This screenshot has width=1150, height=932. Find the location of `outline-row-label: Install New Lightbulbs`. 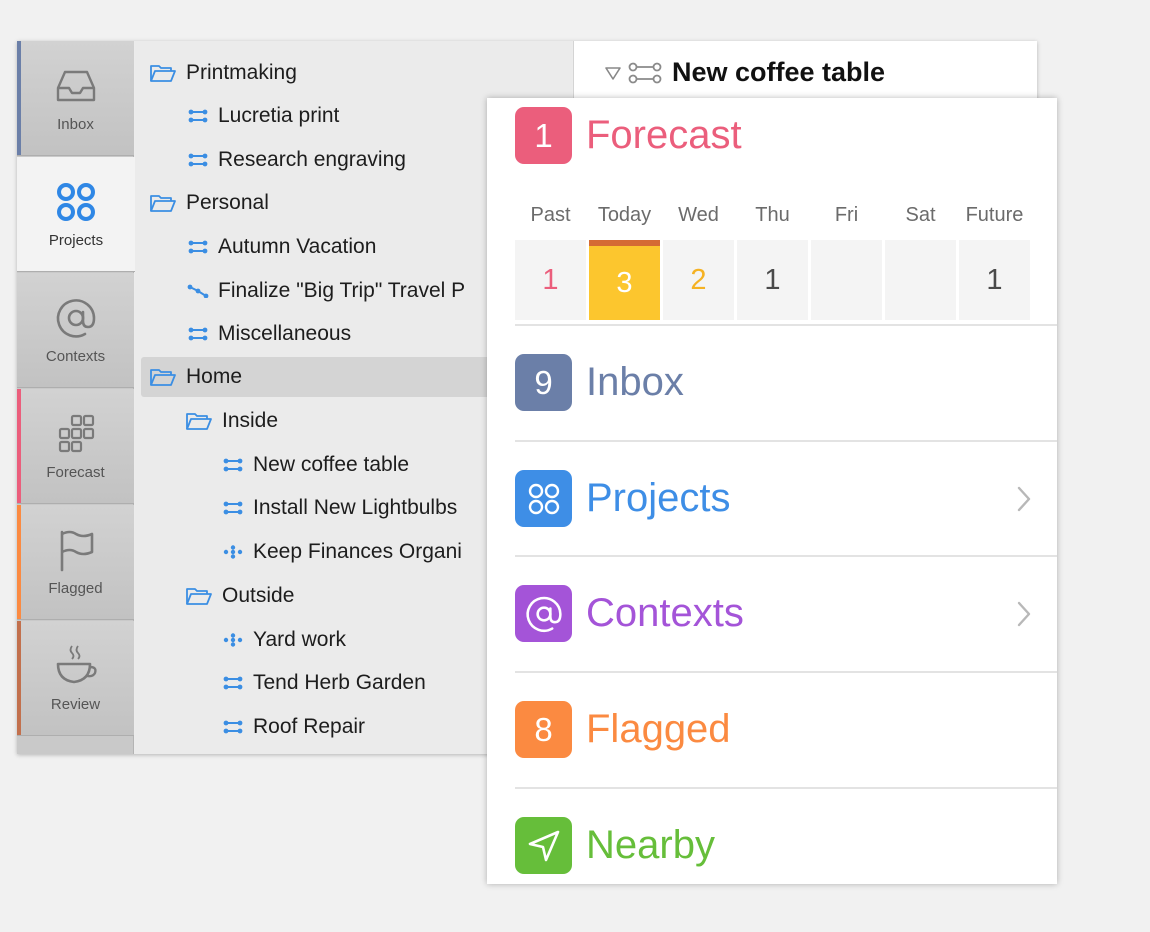

outline-row-label: Install New Lightbulbs is located at coordinates (355, 507).